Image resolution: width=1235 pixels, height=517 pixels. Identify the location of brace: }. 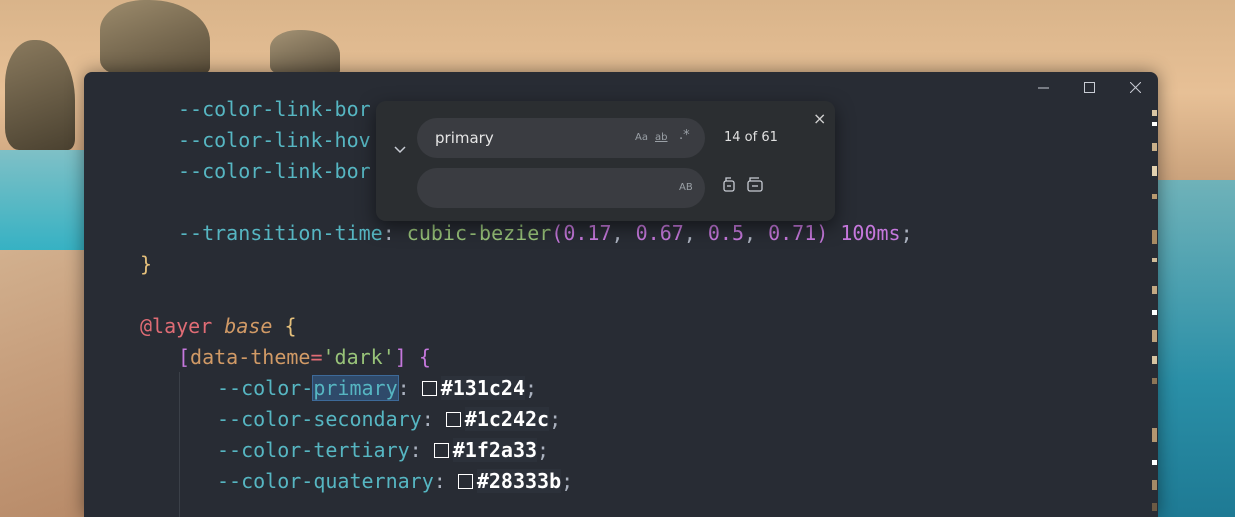
(146, 264).